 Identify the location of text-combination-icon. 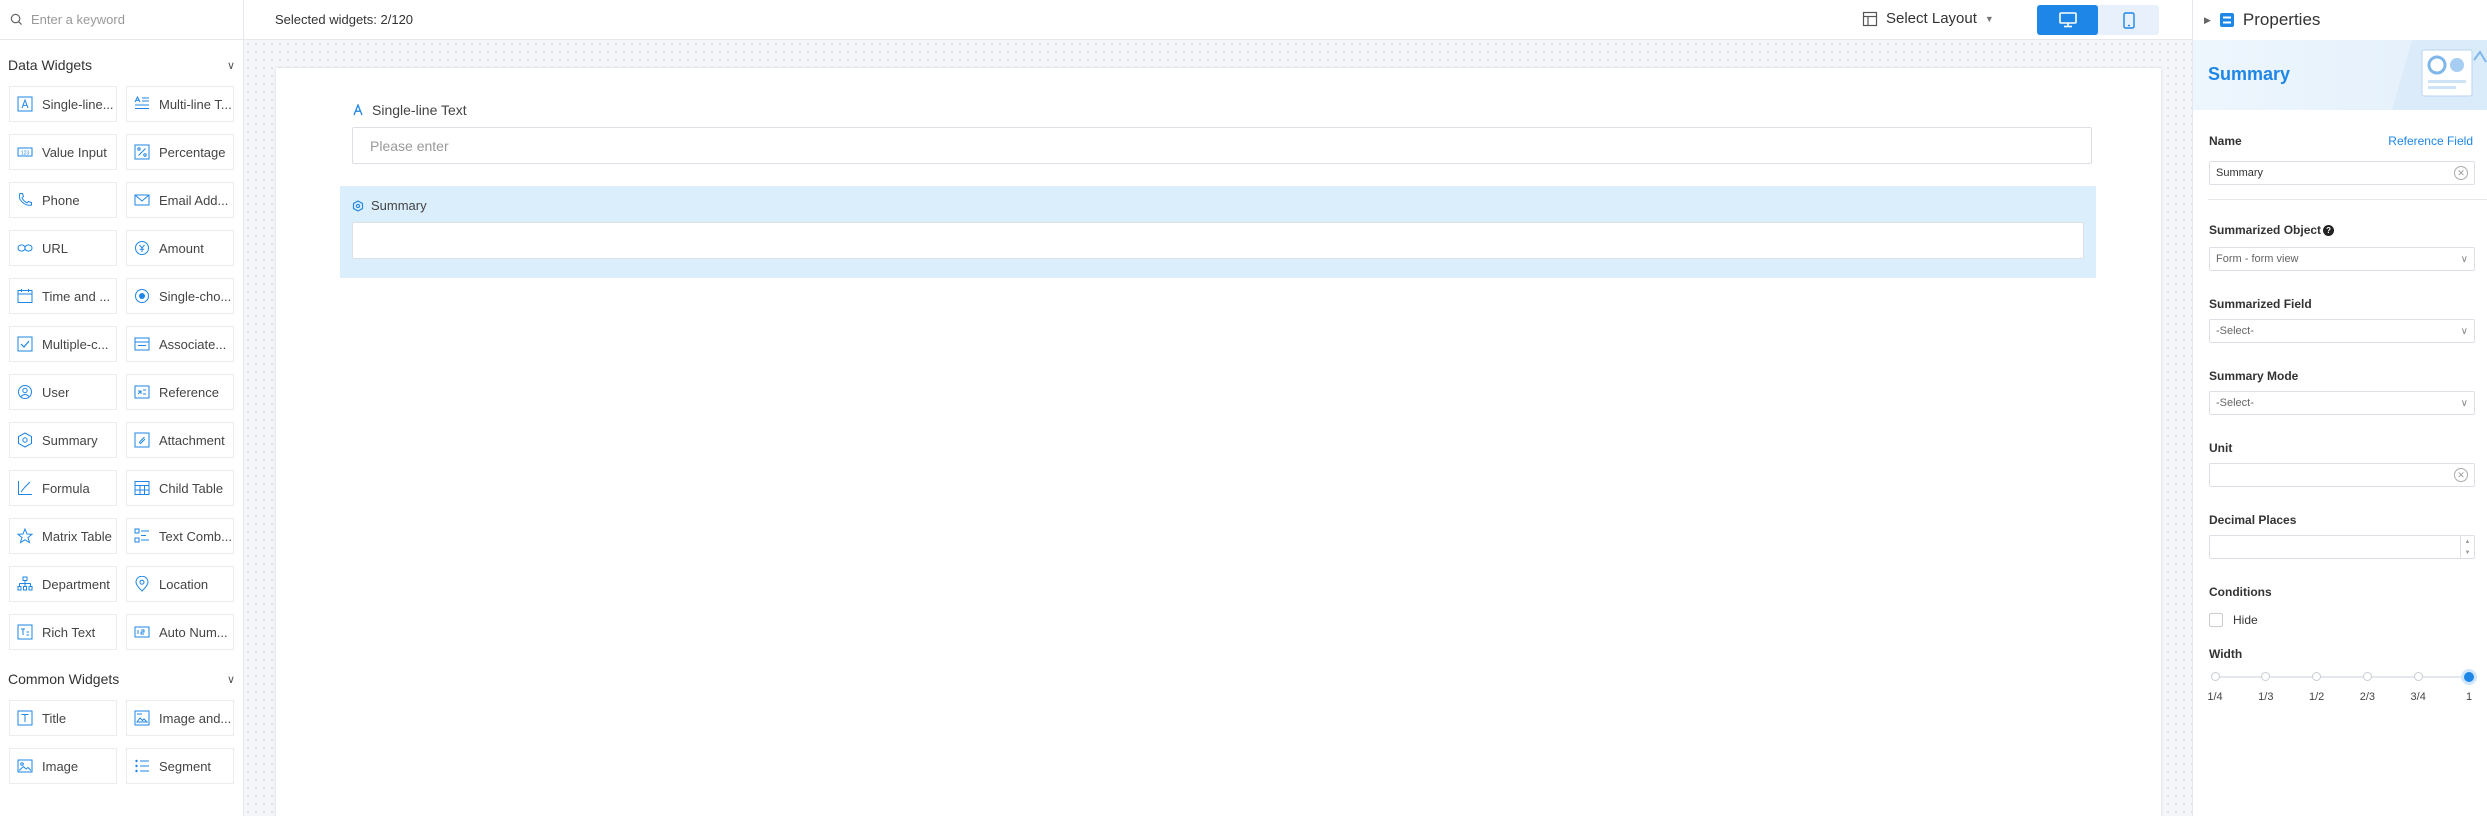
(141, 535).